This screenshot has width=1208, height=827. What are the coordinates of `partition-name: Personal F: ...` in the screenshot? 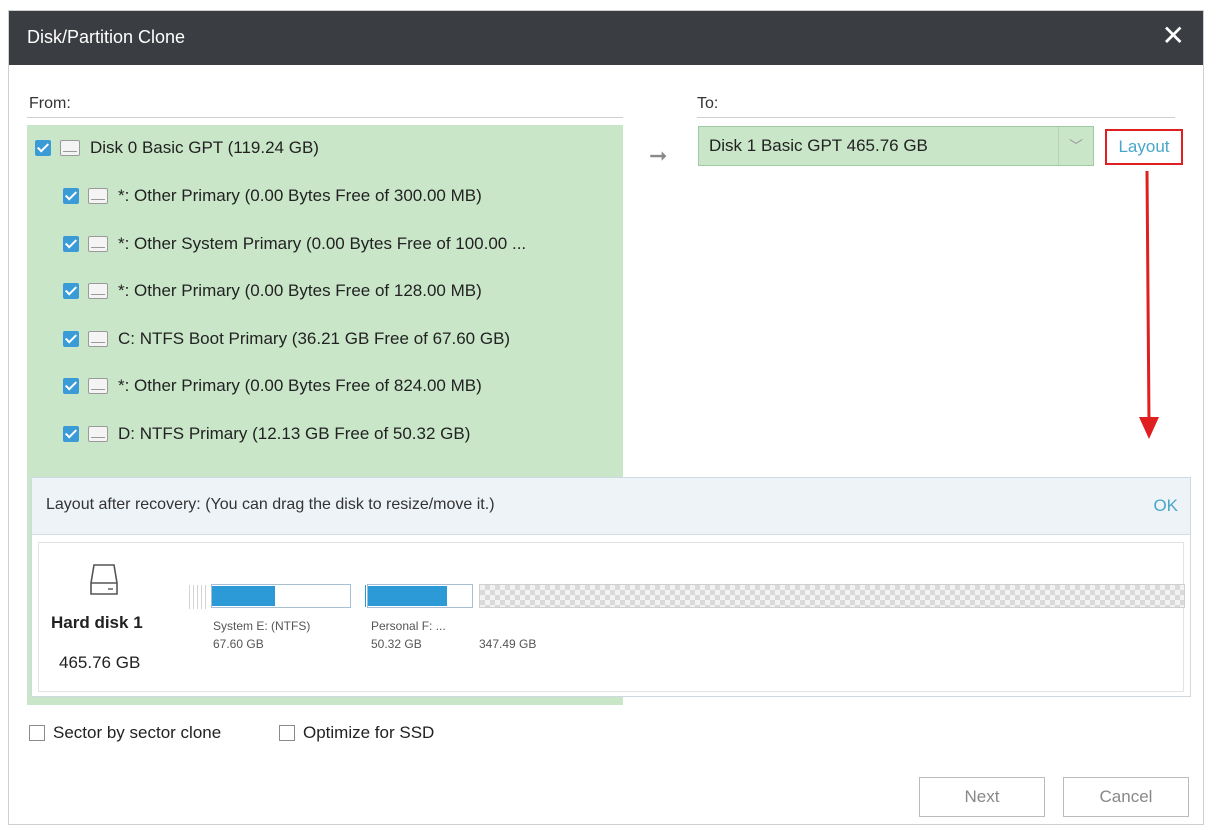 It's located at (408, 626).